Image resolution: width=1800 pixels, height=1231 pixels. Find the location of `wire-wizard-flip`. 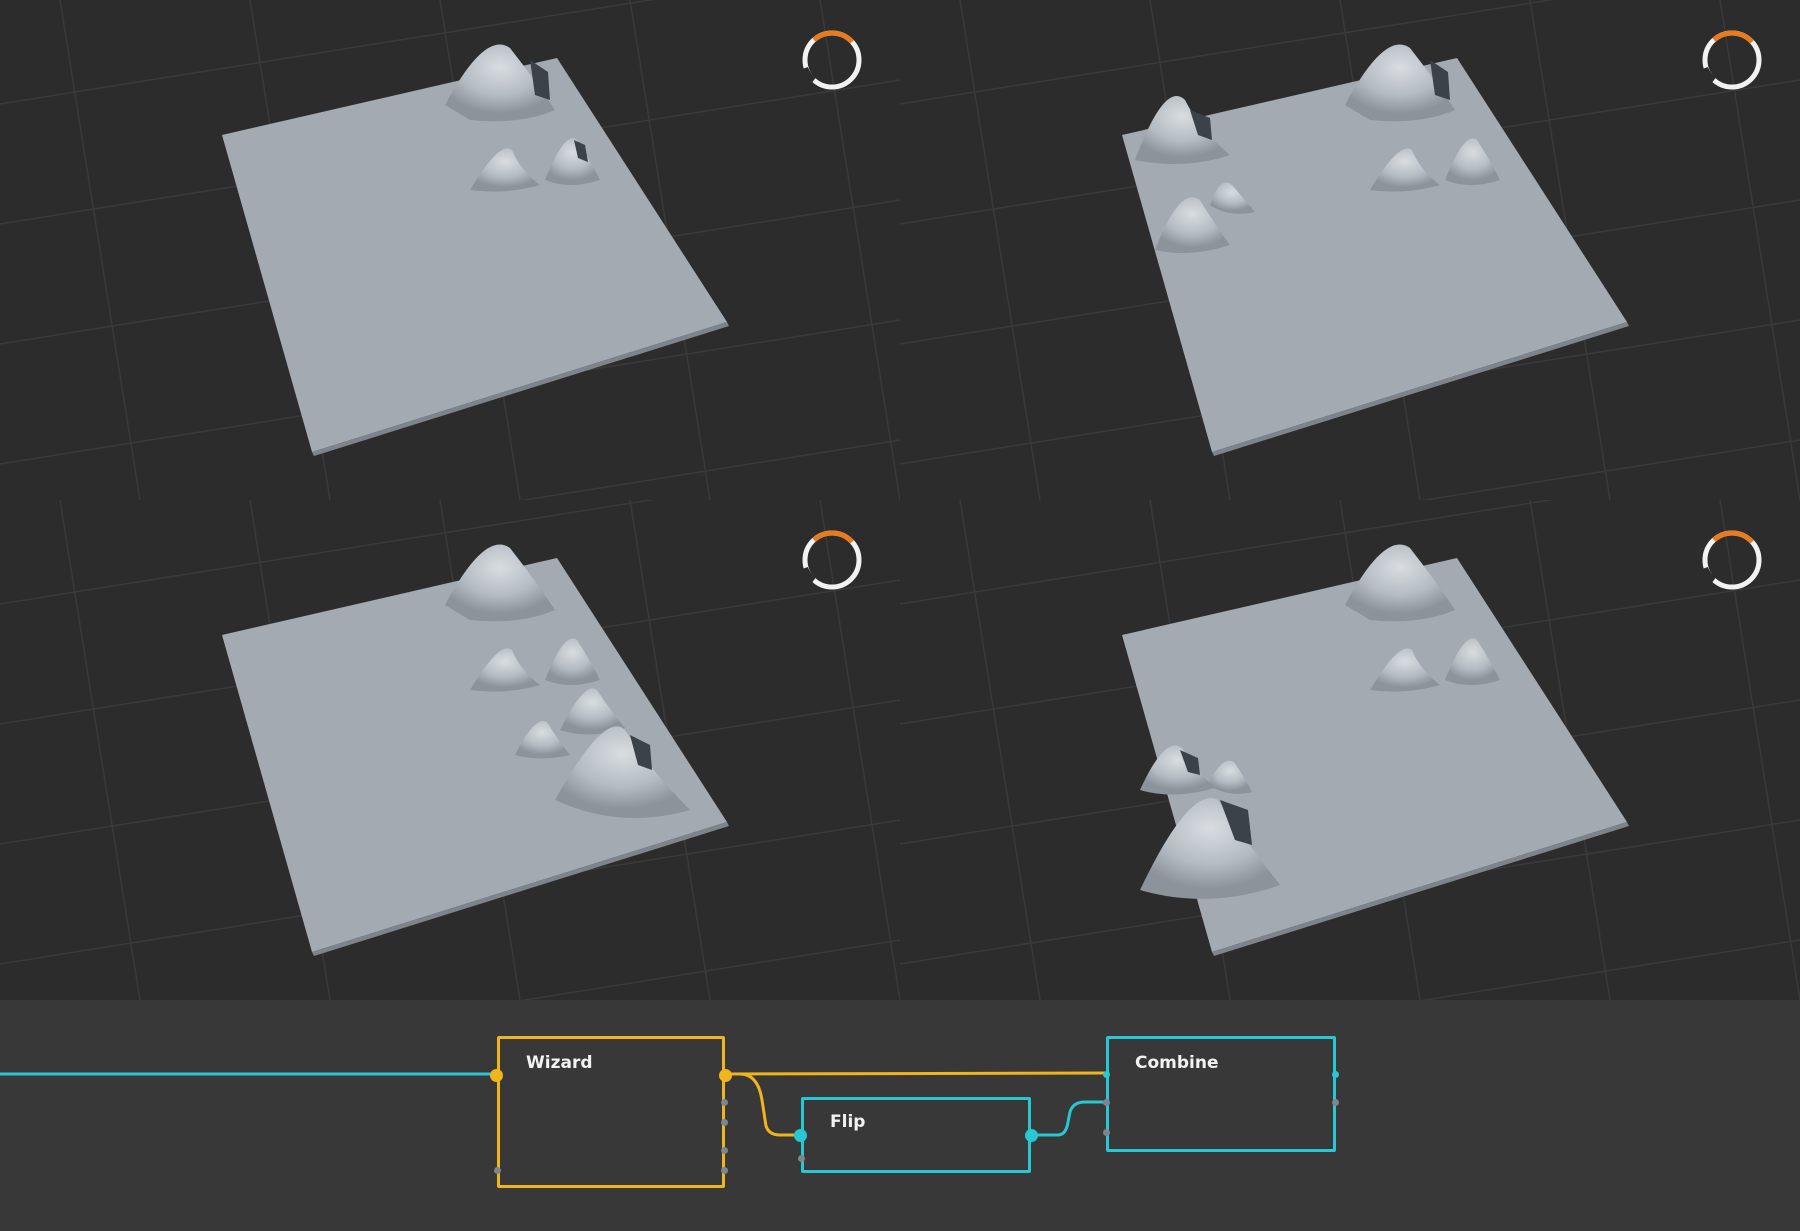

wire-wizard-flip is located at coordinates (769, 1104).